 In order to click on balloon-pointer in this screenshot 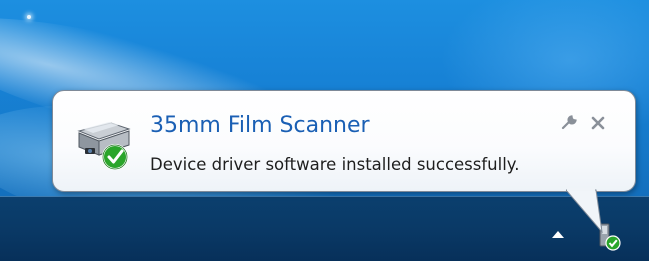, I will do `click(584, 211)`.